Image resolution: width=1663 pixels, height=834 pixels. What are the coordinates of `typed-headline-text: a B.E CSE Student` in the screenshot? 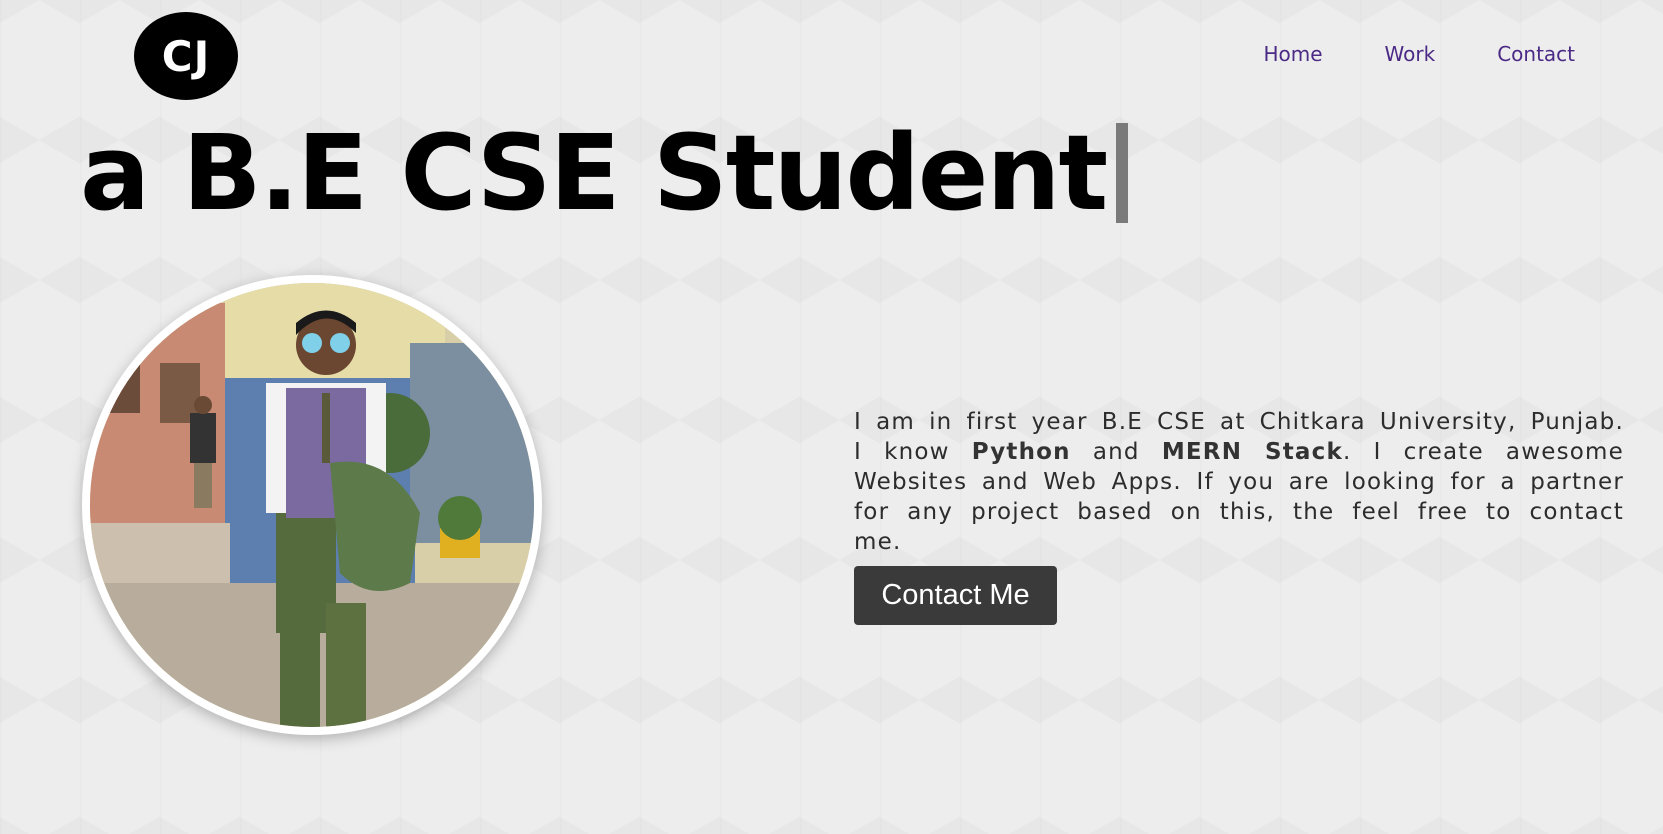 It's located at (594, 173).